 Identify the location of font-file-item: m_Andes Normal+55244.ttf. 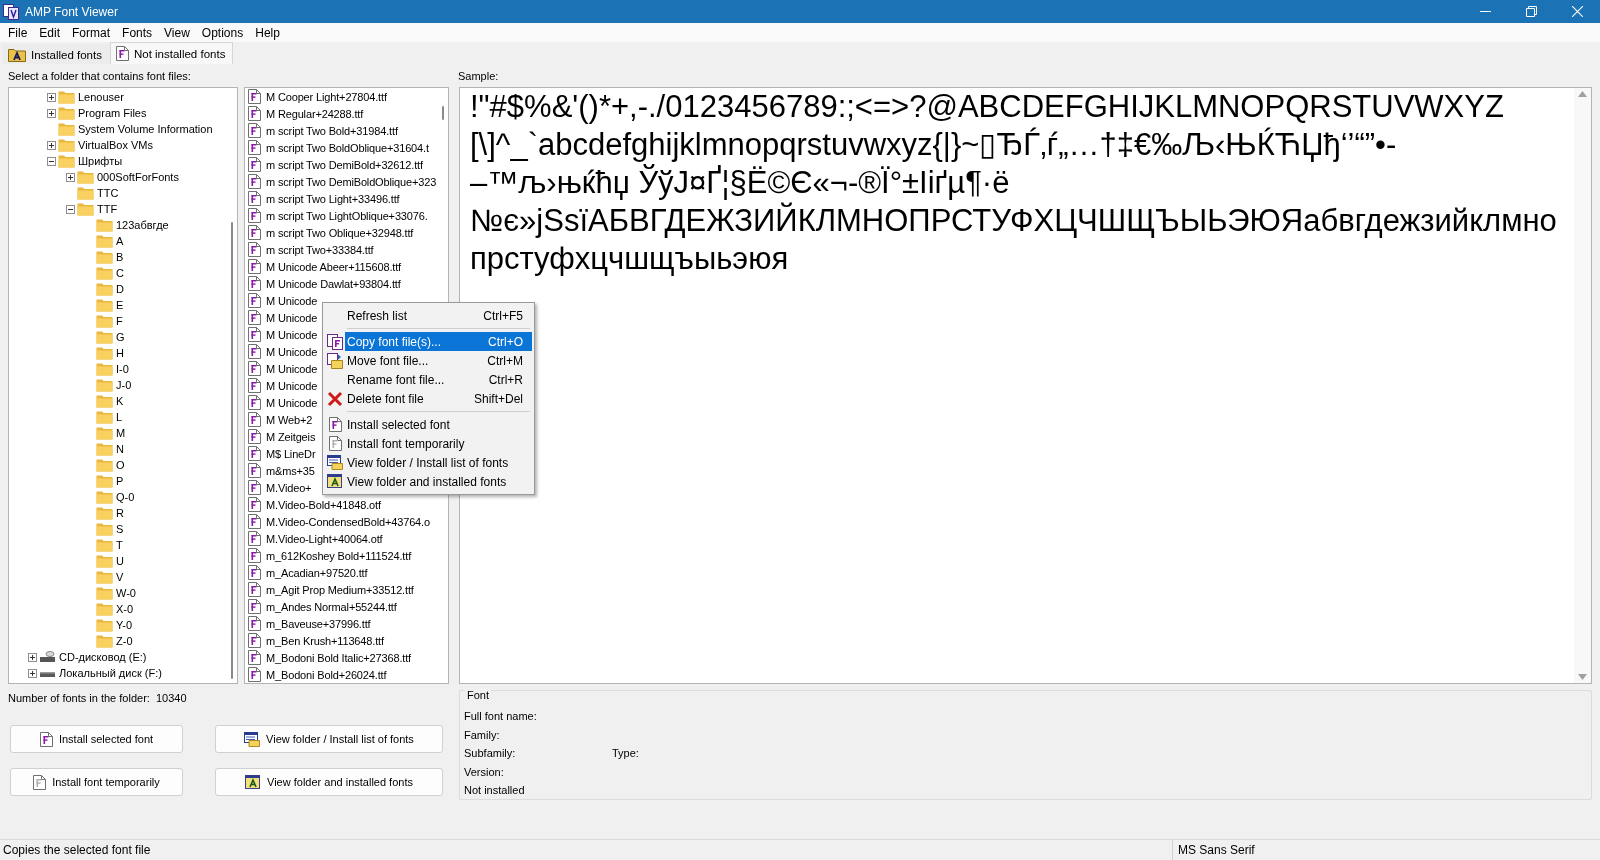
(331, 606).